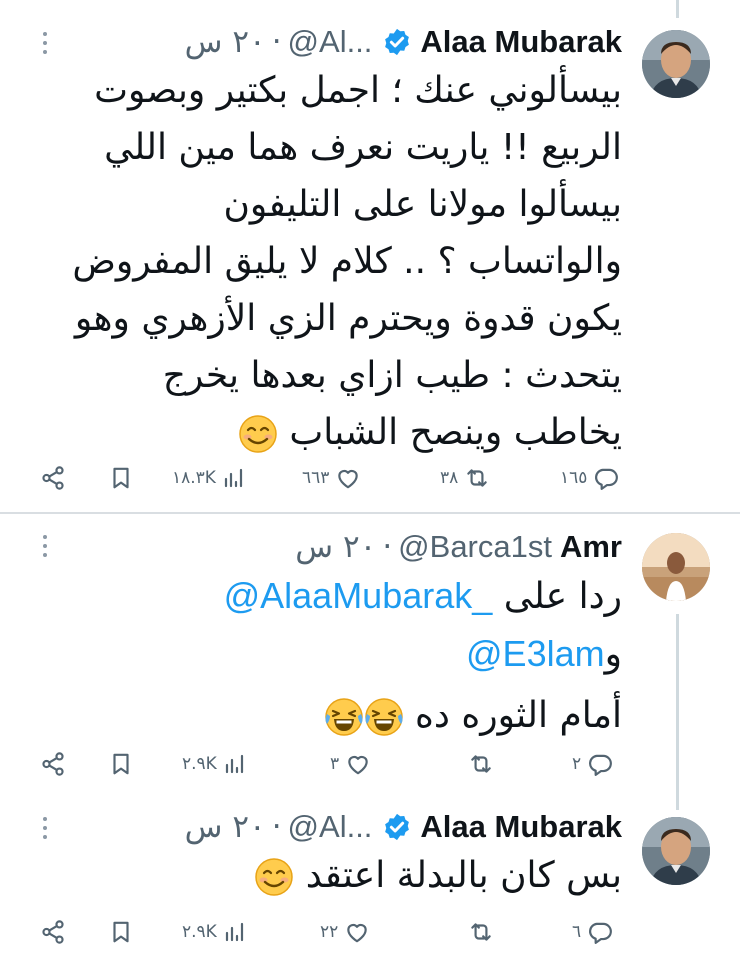 The image size is (740, 969). What do you see at coordinates (574, 478) in the screenshot?
I see `reply-count: ١٦٥` at bounding box center [574, 478].